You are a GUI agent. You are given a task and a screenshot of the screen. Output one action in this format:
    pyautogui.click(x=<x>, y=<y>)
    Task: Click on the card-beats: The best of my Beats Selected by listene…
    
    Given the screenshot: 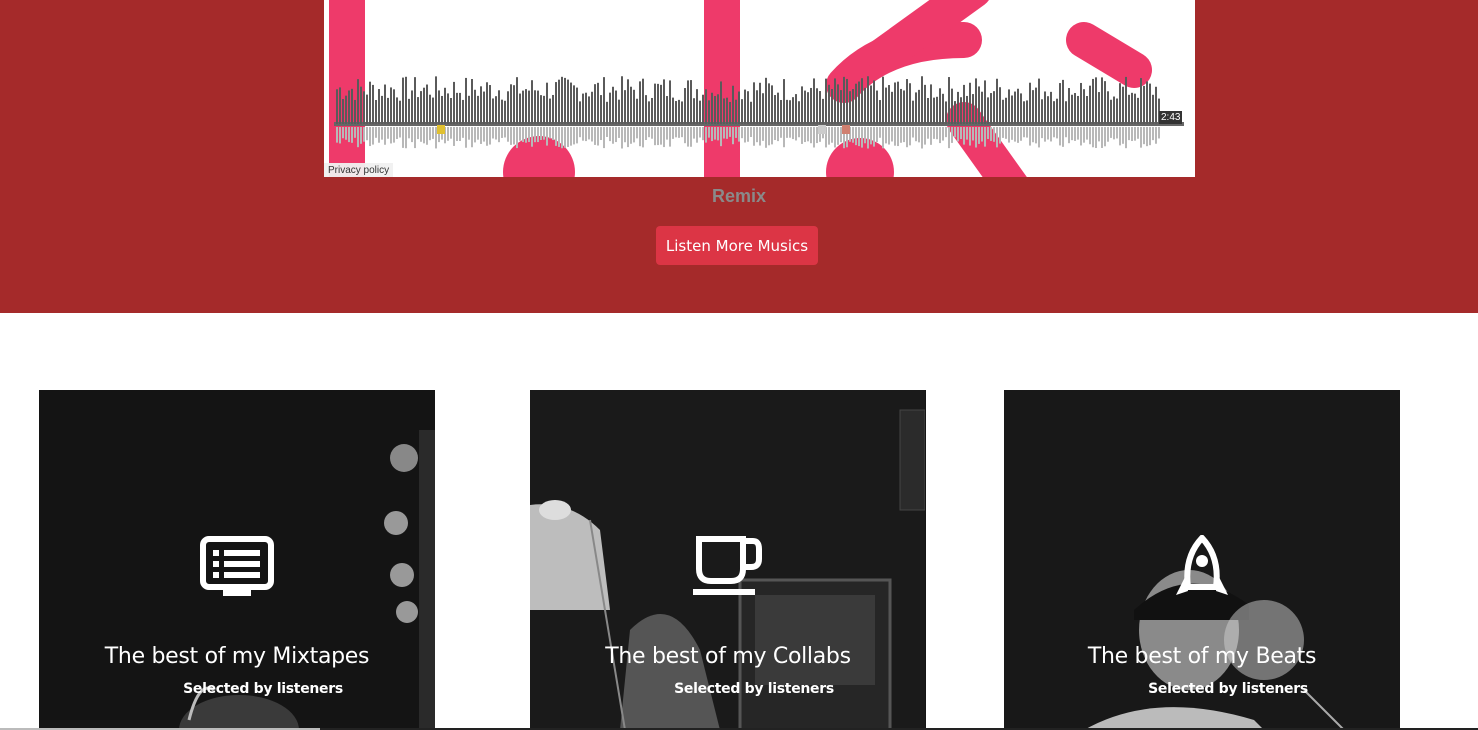 What is the action you would take?
    pyautogui.click(x=1202, y=560)
    